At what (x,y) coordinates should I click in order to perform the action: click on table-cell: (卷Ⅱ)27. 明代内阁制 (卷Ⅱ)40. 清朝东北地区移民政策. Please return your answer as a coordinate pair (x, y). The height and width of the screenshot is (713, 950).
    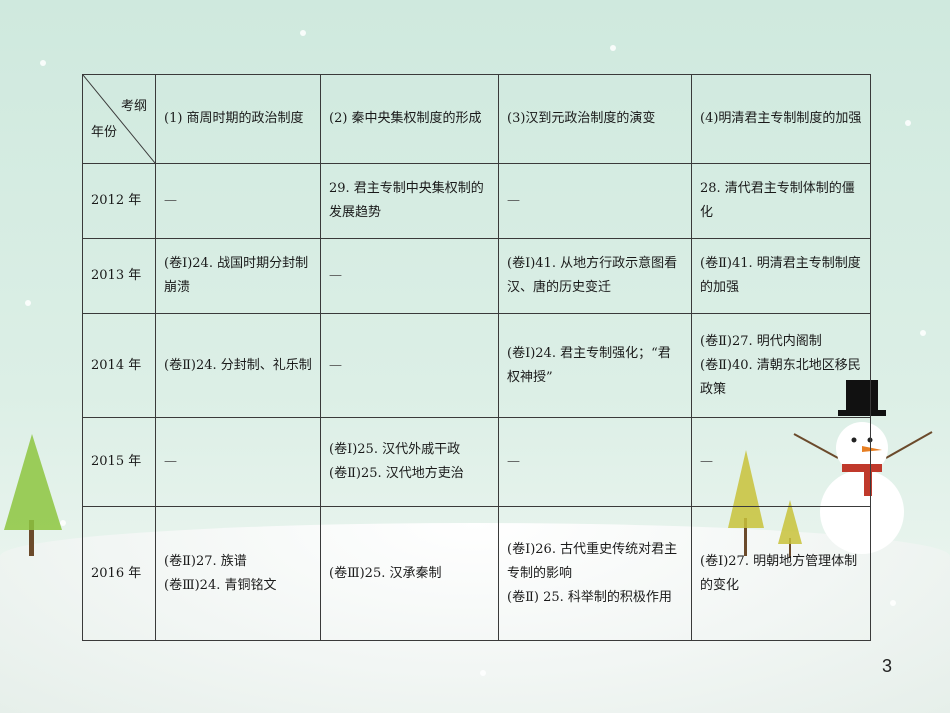
    Looking at the image, I should click on (781, 365).